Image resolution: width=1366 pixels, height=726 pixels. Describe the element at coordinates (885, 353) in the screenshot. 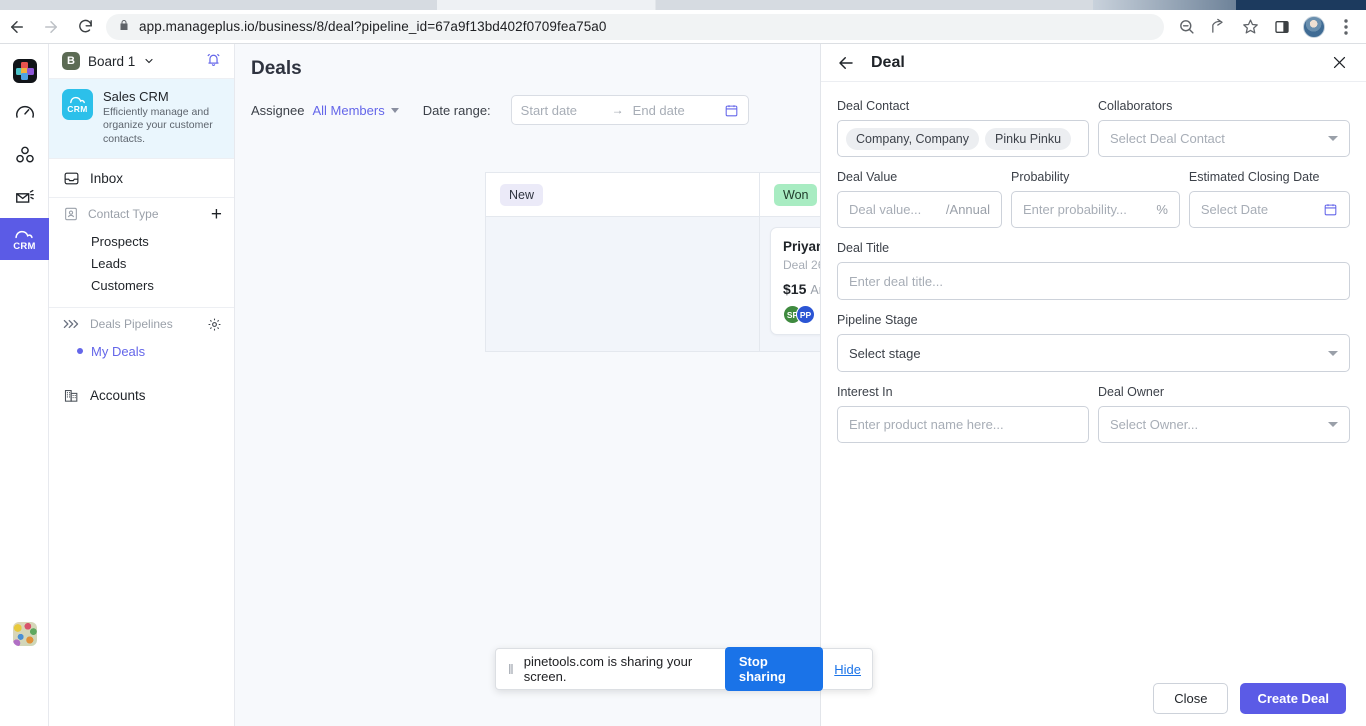

I see `pipeline-stage-value: Select stage` at that location.